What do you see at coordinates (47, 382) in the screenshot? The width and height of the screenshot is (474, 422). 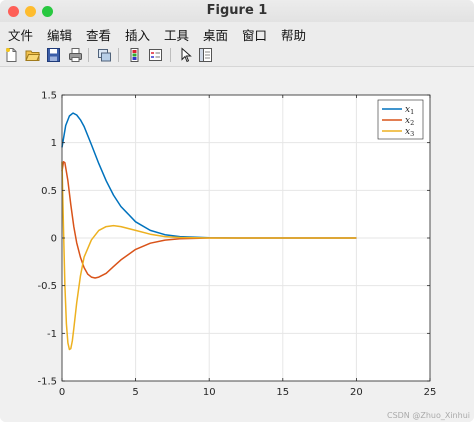 I see `y-tick-label: -1.5` at bounding box center [47, 382].